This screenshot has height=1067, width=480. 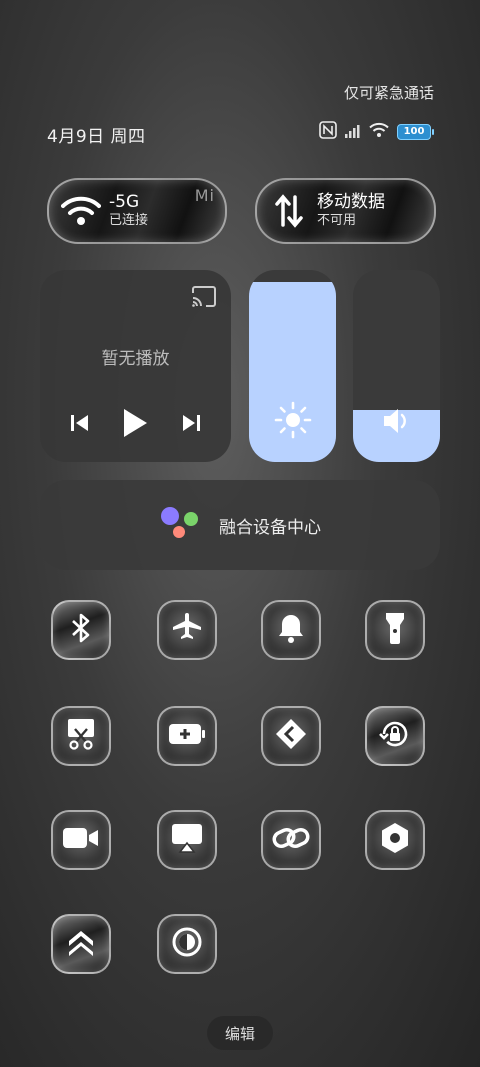 I want to click on bluetooth-icon, so click(x=81, y=630).